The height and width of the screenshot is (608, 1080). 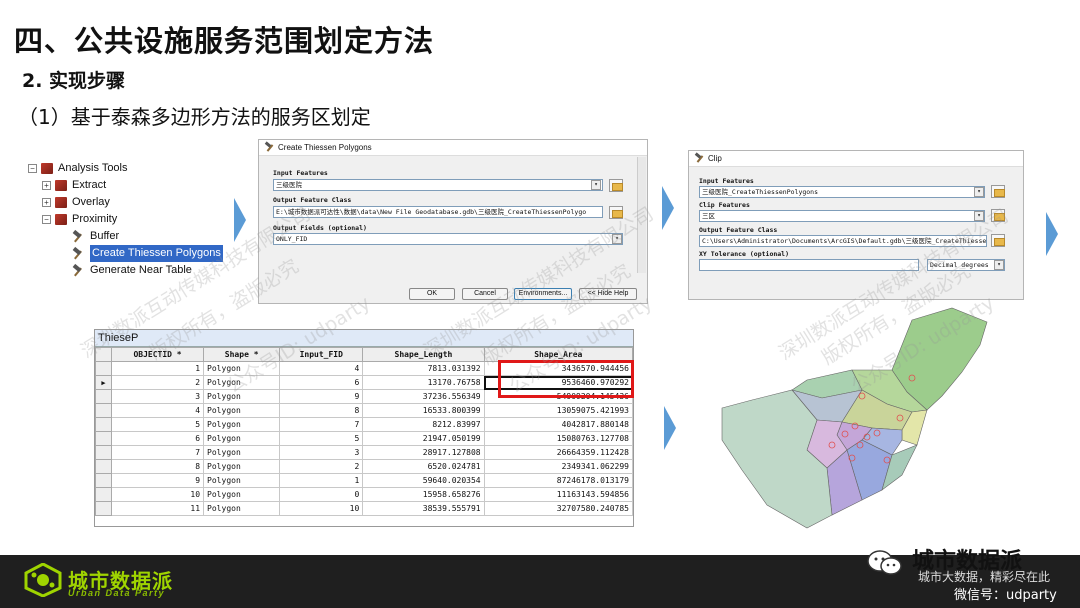 I want to click on table-cell: 32707580.240785, so click(x=558, y=508).